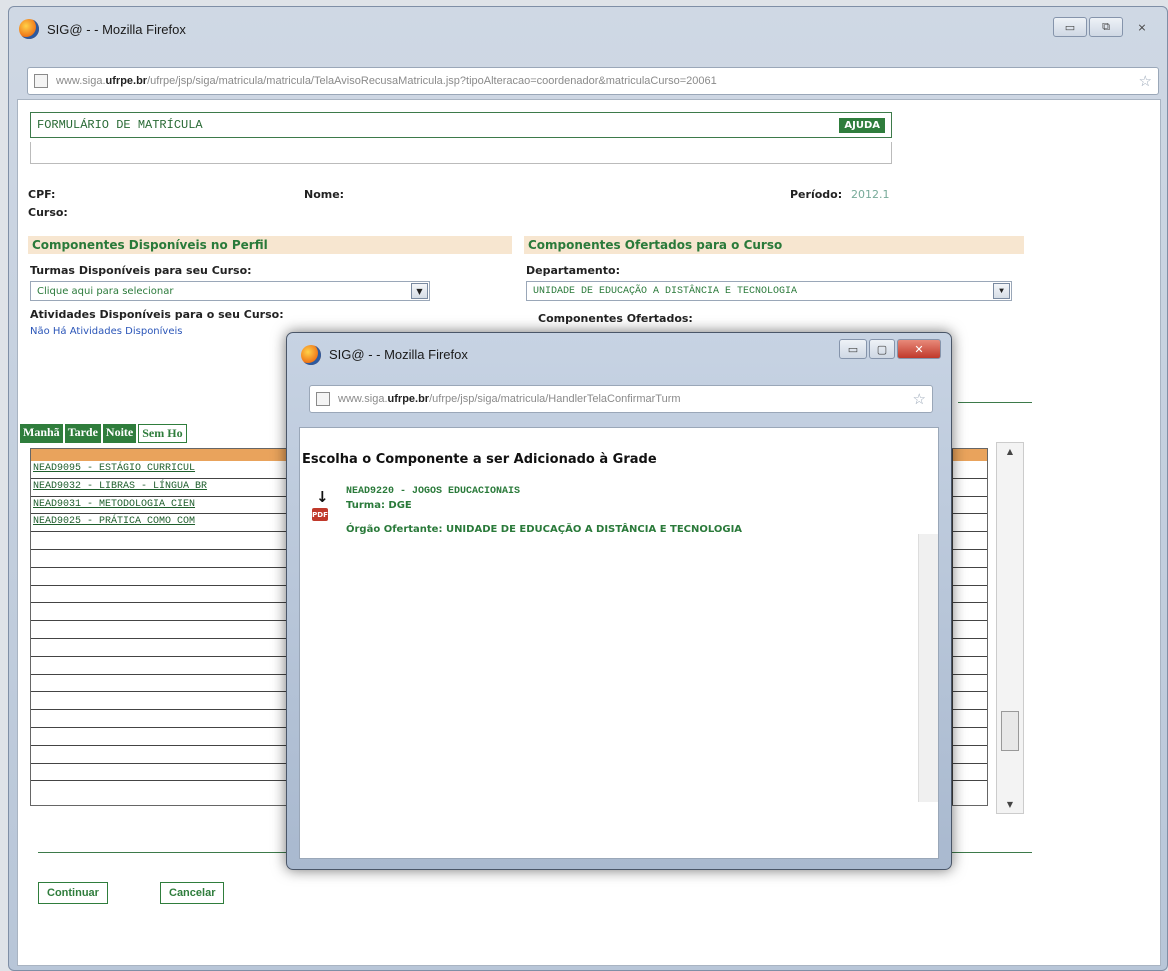 The height and width of the screenshot is (971, 1168). Describe the element at coordinates (995, 402) in the screenshot. I see `divider` at that location.